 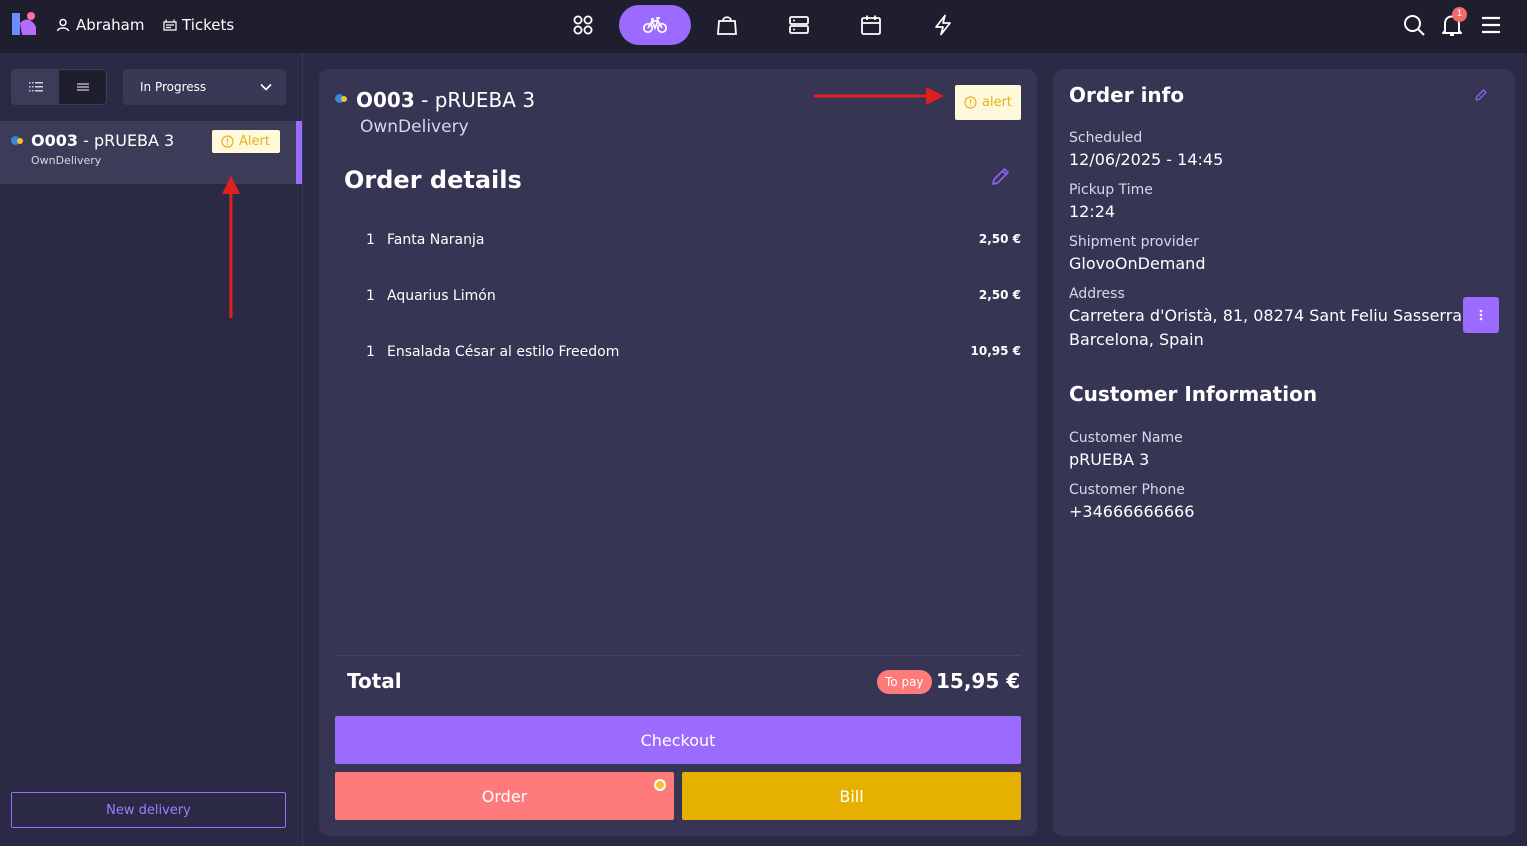 I want to click on item-name: Aquarius Limón, so click(x=441, y=296).